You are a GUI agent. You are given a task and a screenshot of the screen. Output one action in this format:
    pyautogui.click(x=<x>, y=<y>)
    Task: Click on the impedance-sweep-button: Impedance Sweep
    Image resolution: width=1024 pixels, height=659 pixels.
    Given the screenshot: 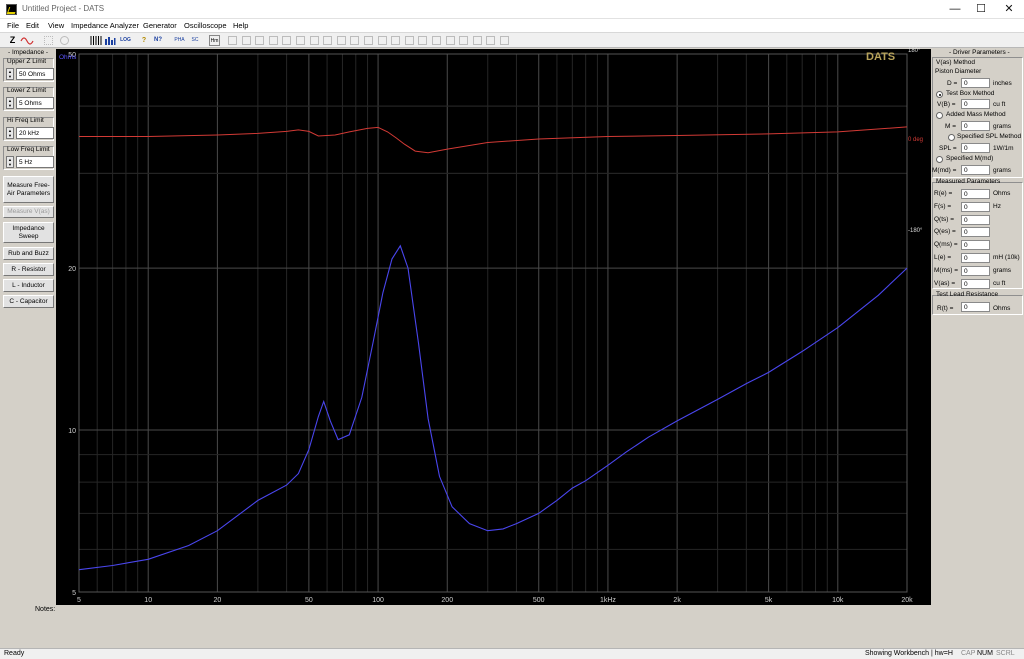 What is the action you would take?
    pyautogui.click(x=28, y=232)
    